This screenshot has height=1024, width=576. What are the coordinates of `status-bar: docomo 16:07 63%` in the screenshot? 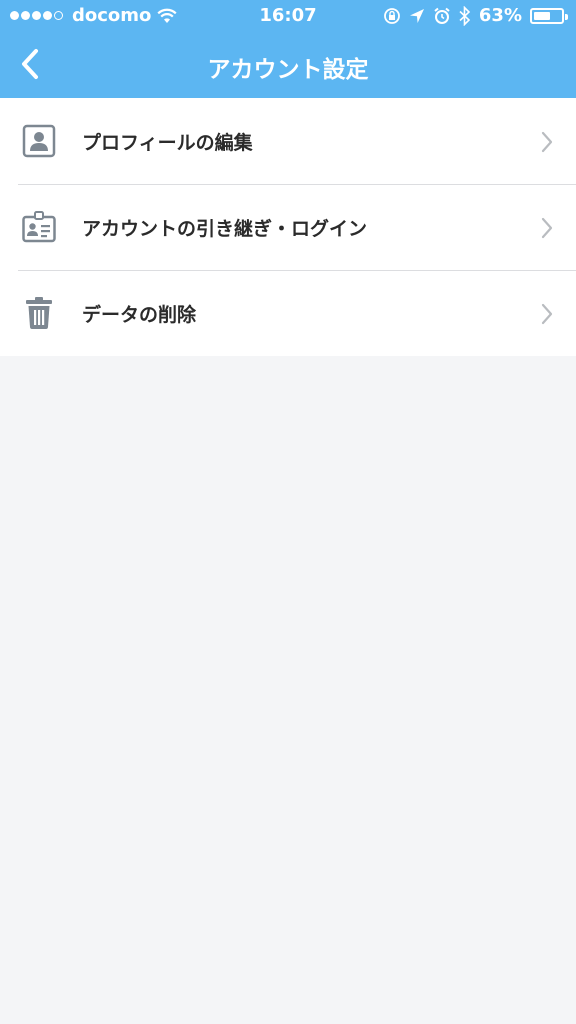 It's located at (288, 16).